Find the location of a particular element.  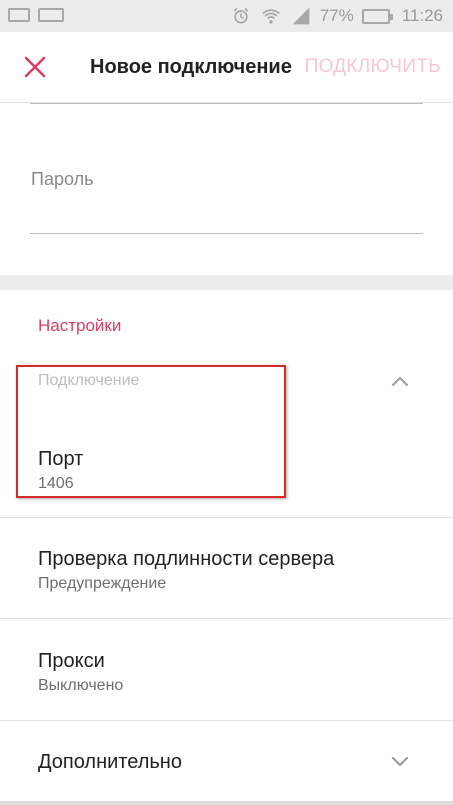

proxy-value: Выключено is located at coordinates (81, 685).